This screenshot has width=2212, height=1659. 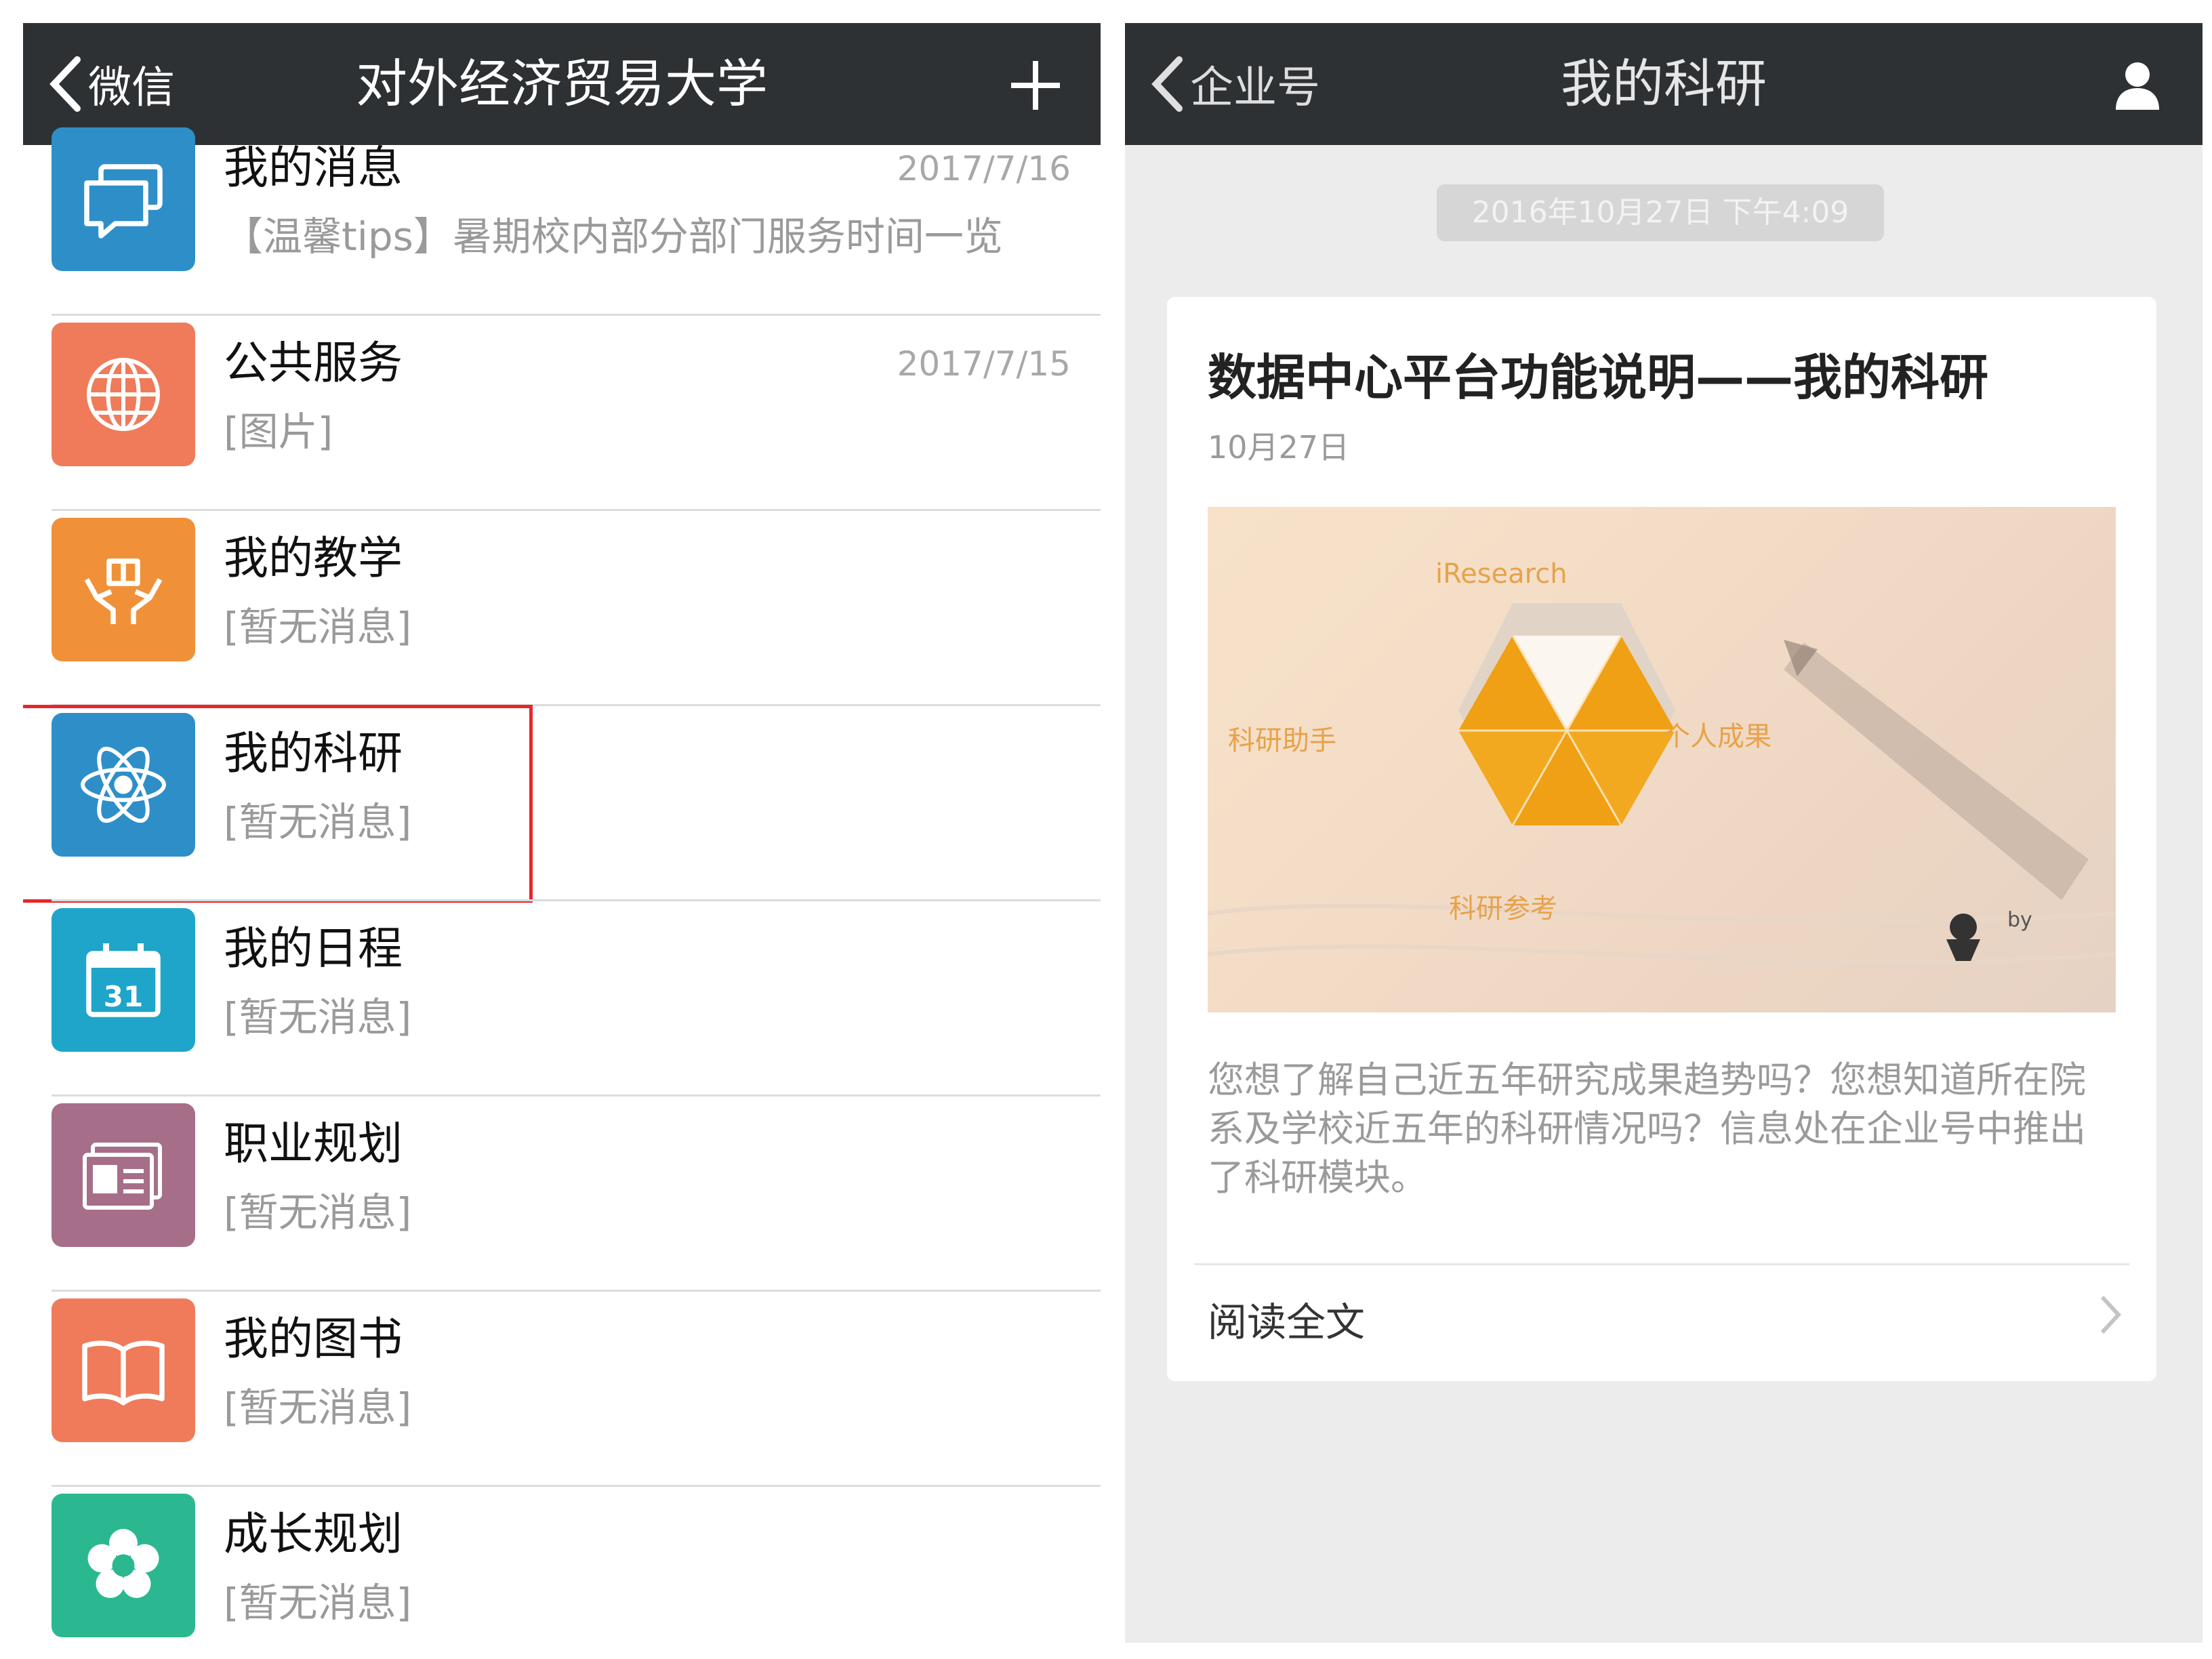 I want to click on item-date: 2017/7/16, so click(x=984, y=168).